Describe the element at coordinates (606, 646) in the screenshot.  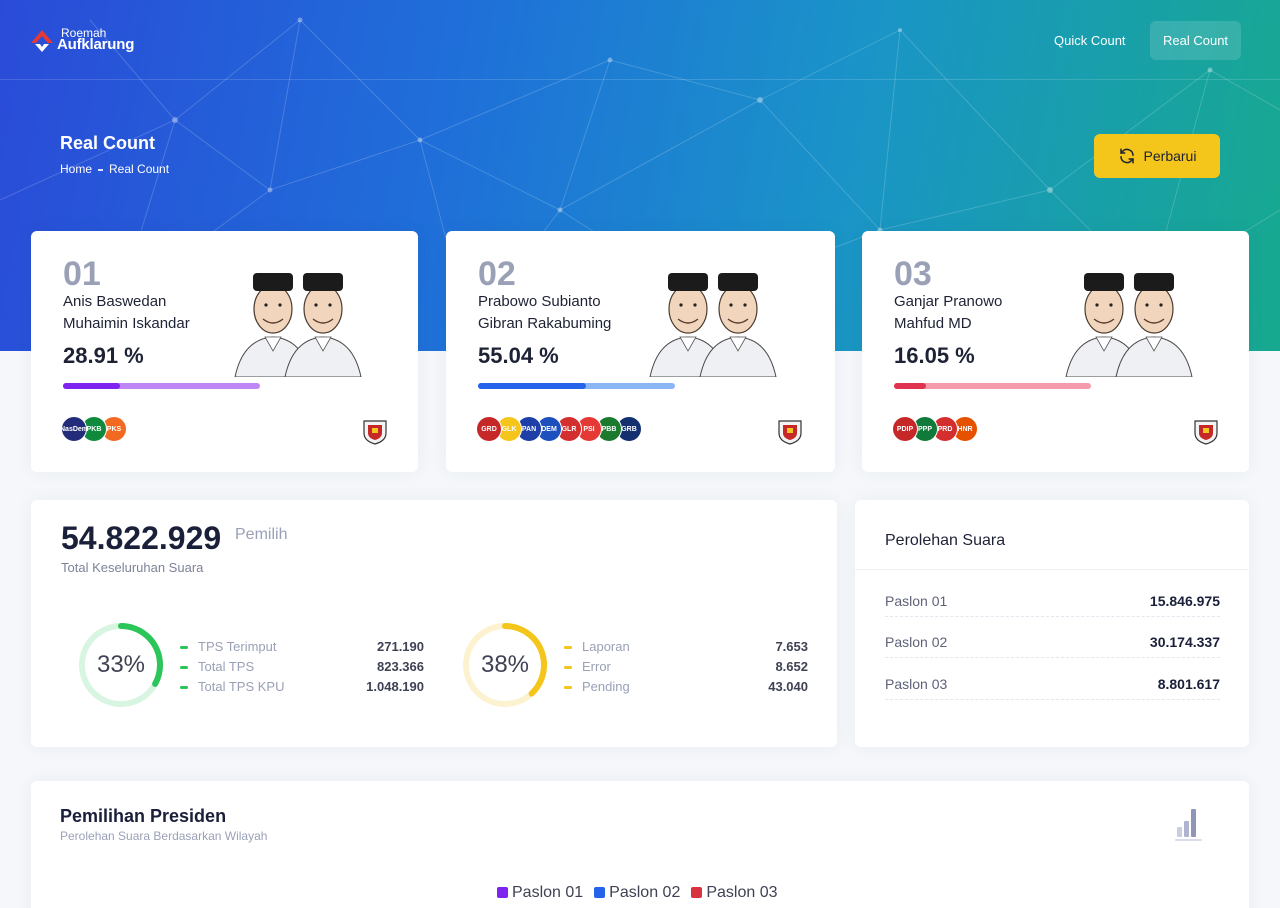
I see `legend-label: Laporan` at that location.